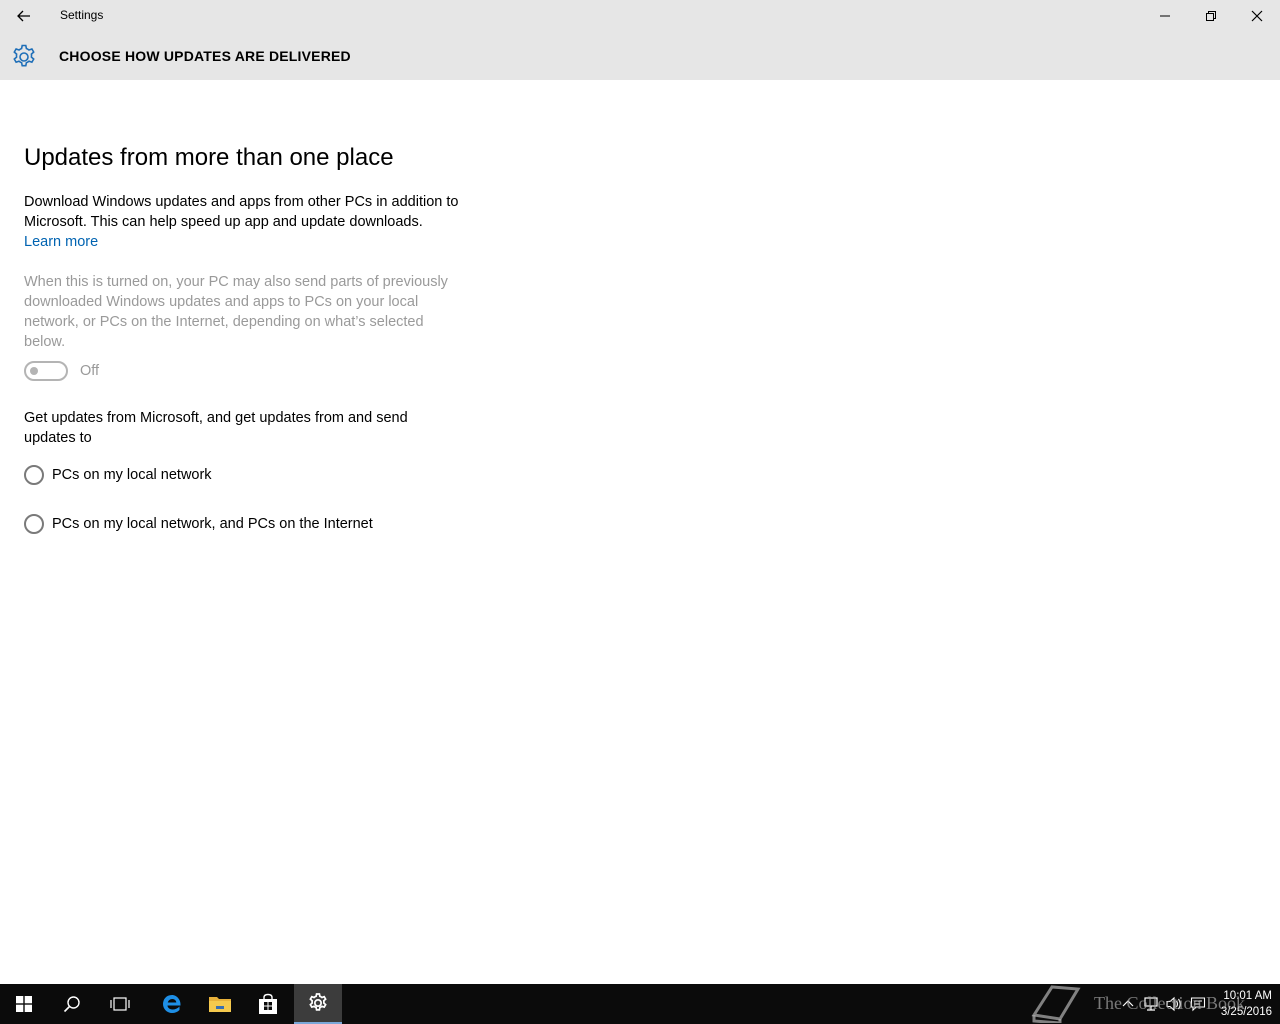  What do you see at coordinates (82, 15) in the screenshot?
I see `app-title: Settings` at bounding box center [82, 15].